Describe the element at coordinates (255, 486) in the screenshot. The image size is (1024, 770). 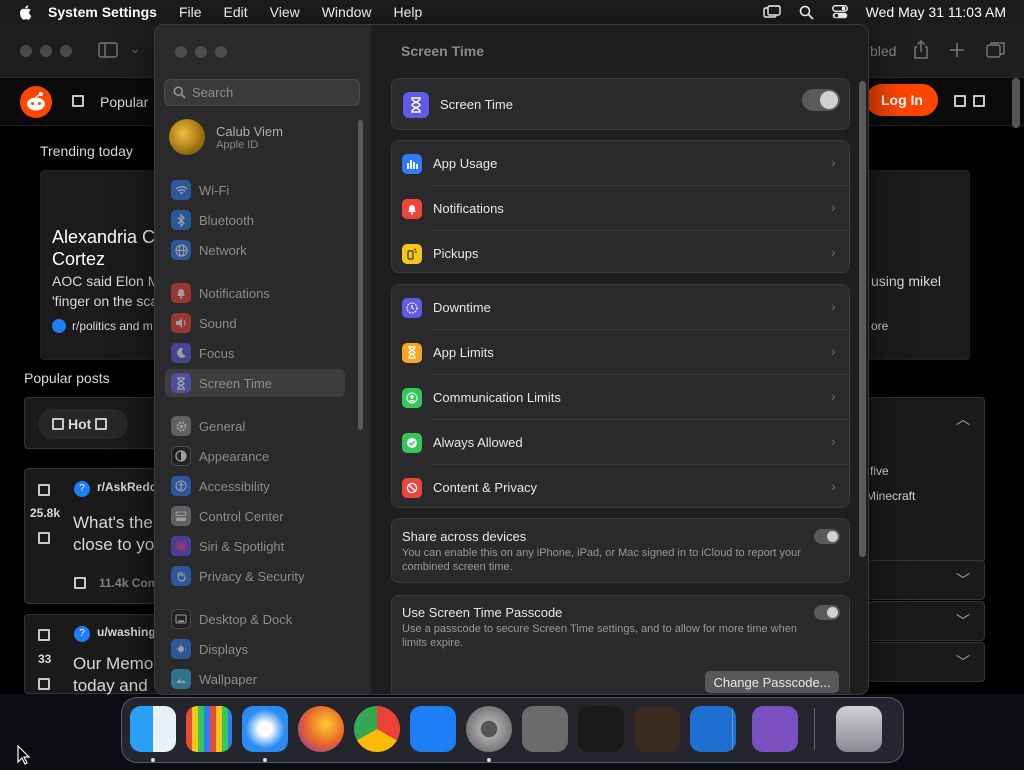
I see `sidebar-item-accessibility: Accessibility` at that location.